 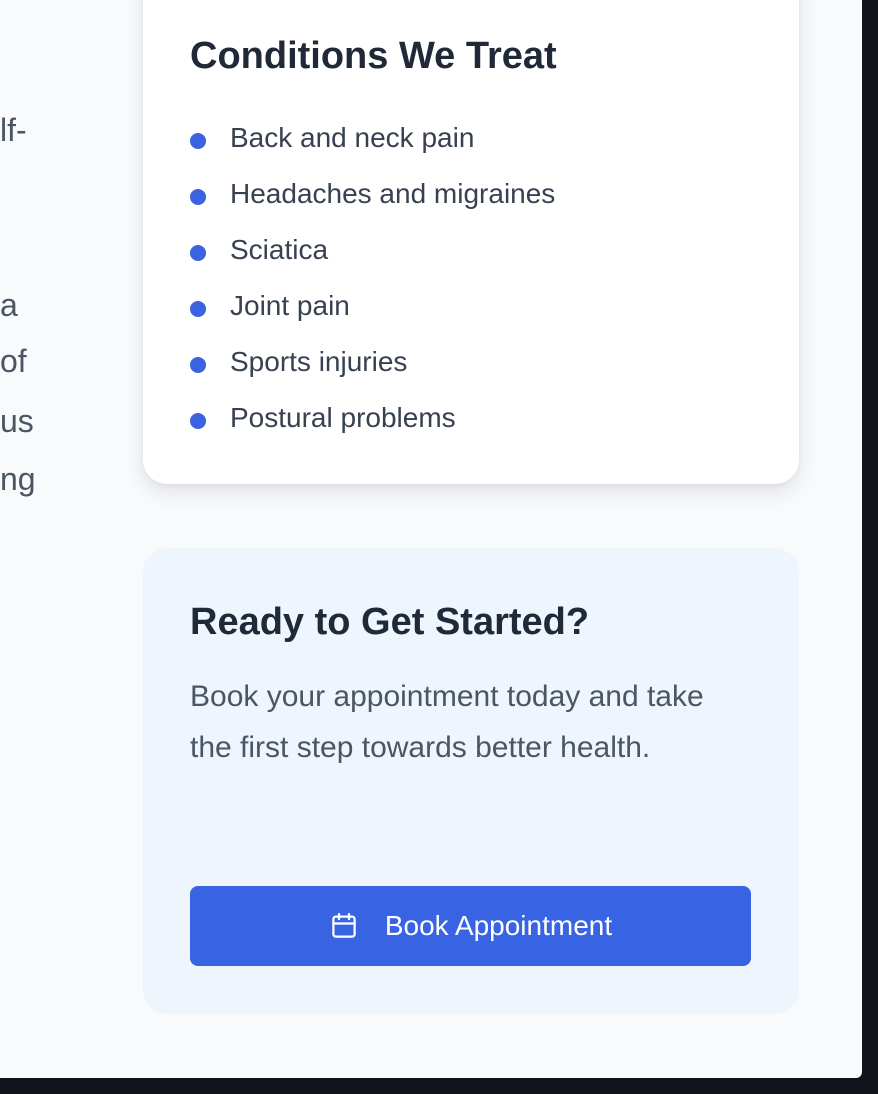 What do you see at coordinates (372, 250) in the screenshot?
I see `list-item: Sciatica` at bounding box center [372, 250].